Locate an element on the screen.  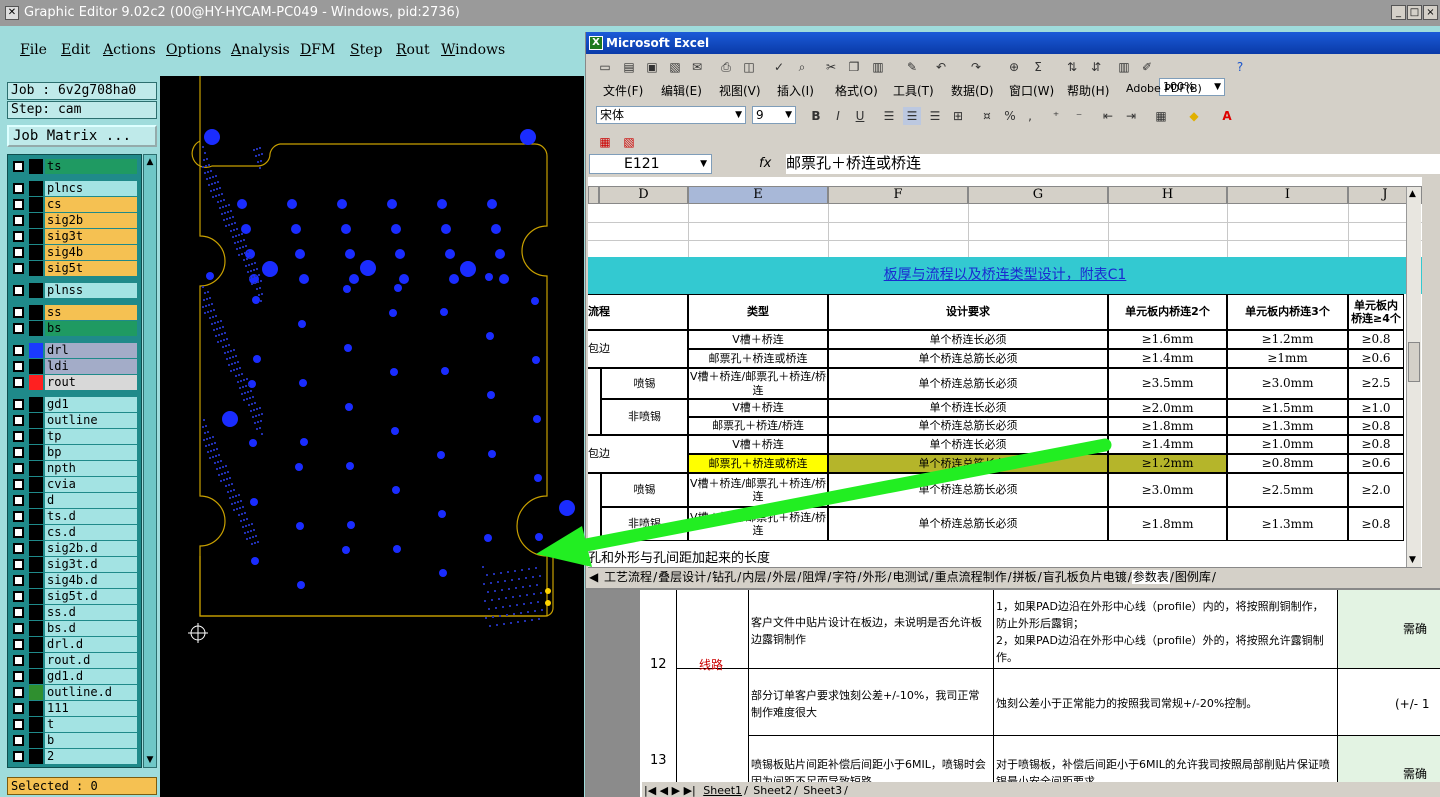
layer-row-16: bp is located at coordinates (74, 452).